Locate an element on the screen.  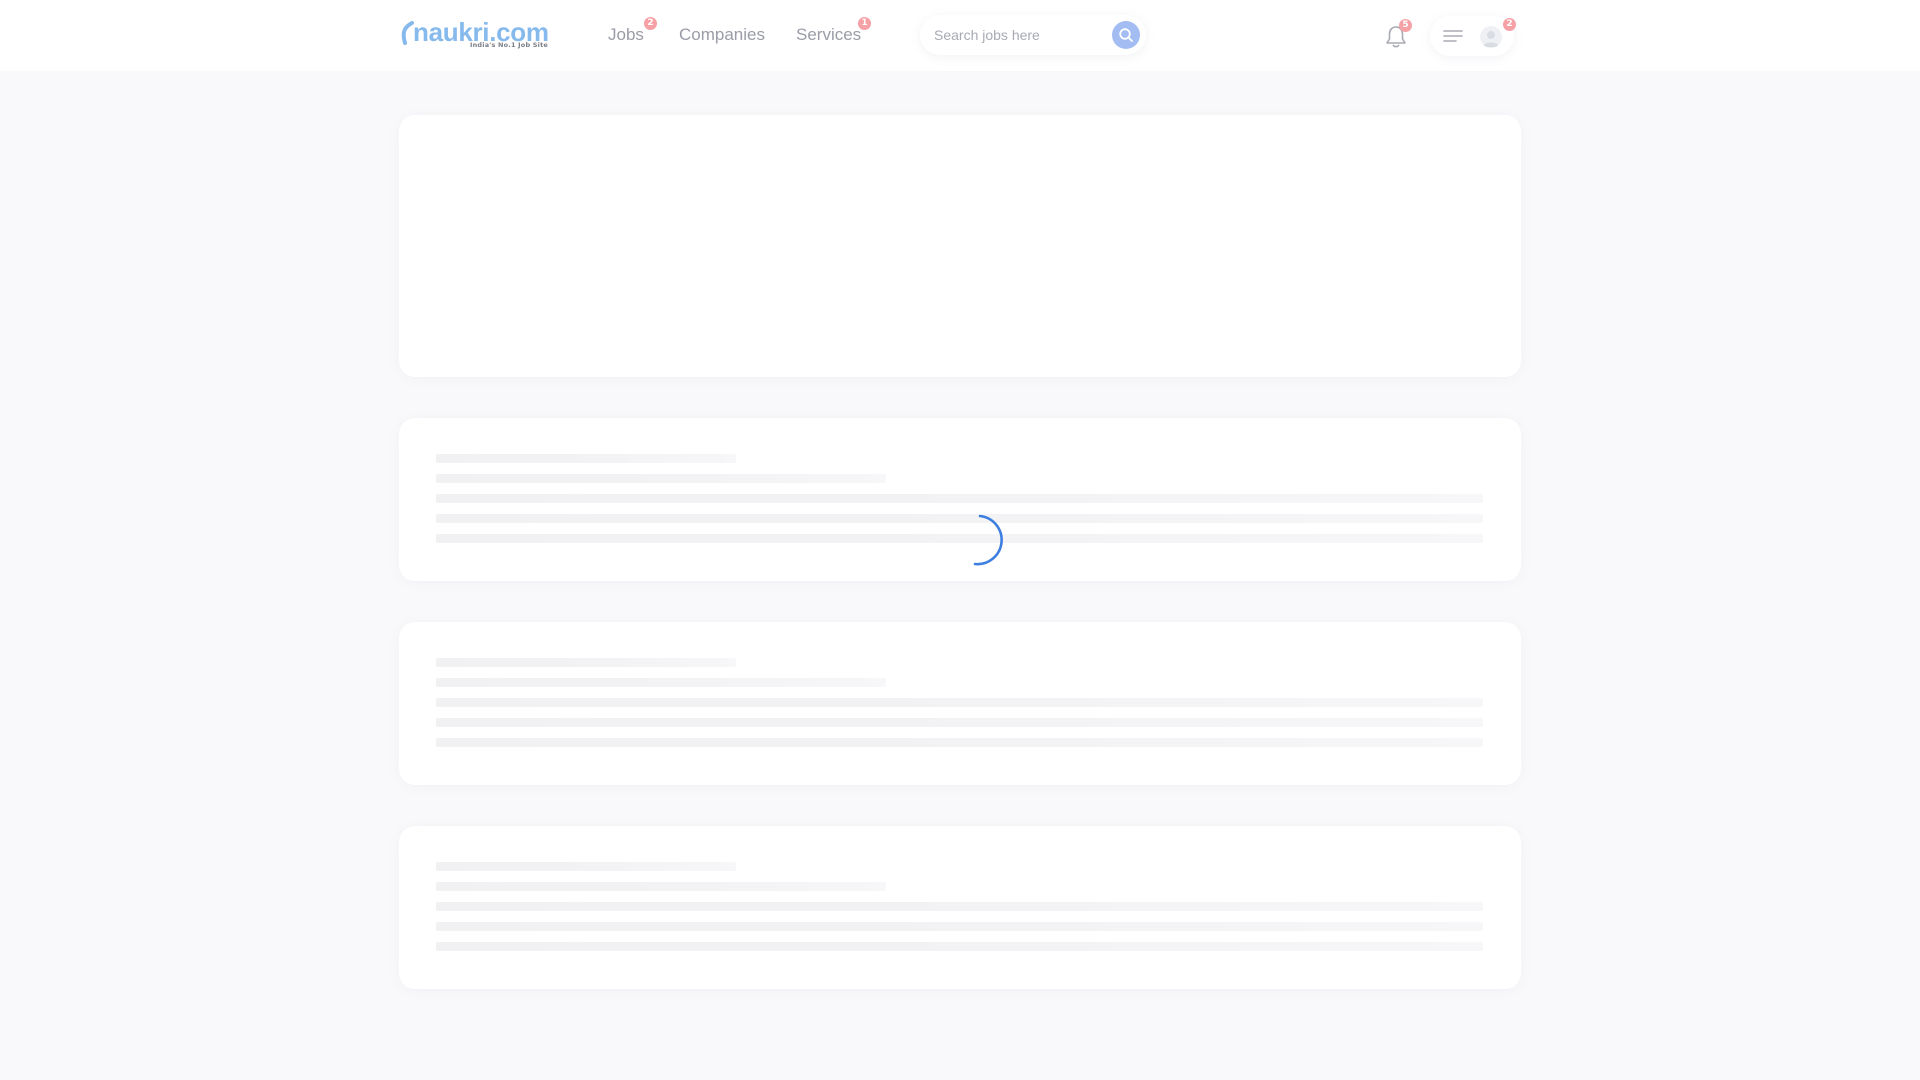
logo-tagline: India's No.1 Job Site is located at coordinates (508, 45).